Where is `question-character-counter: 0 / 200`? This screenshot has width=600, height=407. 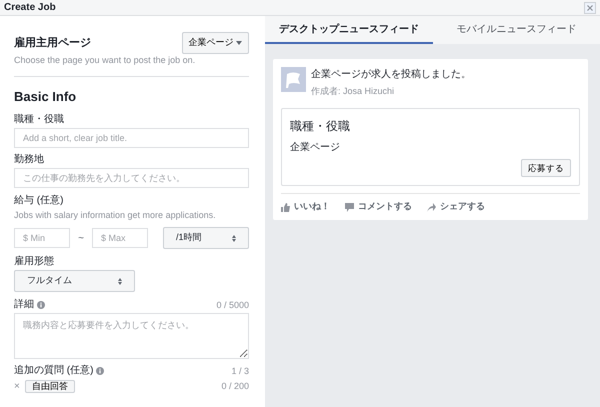 question-character-counter: 0 / 200 is located at coordinates (235, 386).